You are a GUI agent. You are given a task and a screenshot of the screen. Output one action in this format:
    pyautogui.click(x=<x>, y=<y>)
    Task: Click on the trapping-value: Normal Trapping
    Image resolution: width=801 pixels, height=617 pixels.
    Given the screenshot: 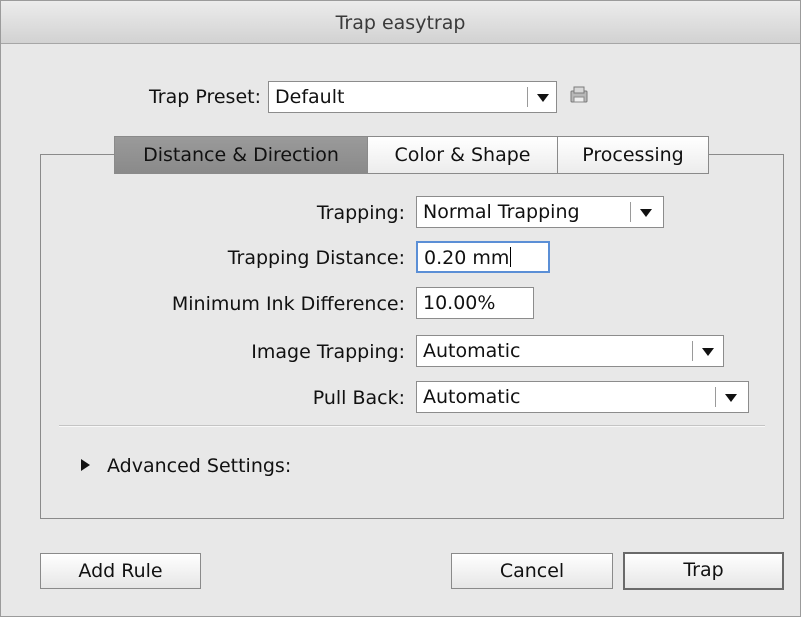 What is the action you would take?
    pyautogui.click(x=501, y=212)
    